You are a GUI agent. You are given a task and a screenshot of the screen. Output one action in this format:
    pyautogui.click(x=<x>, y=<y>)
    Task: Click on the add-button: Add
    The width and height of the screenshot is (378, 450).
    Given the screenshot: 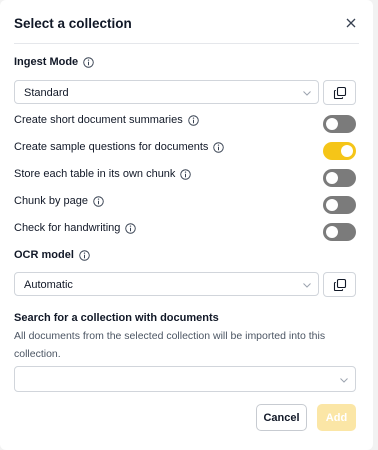 What is the action you would take?
    pyautogui.click(x=336, y=417)
    